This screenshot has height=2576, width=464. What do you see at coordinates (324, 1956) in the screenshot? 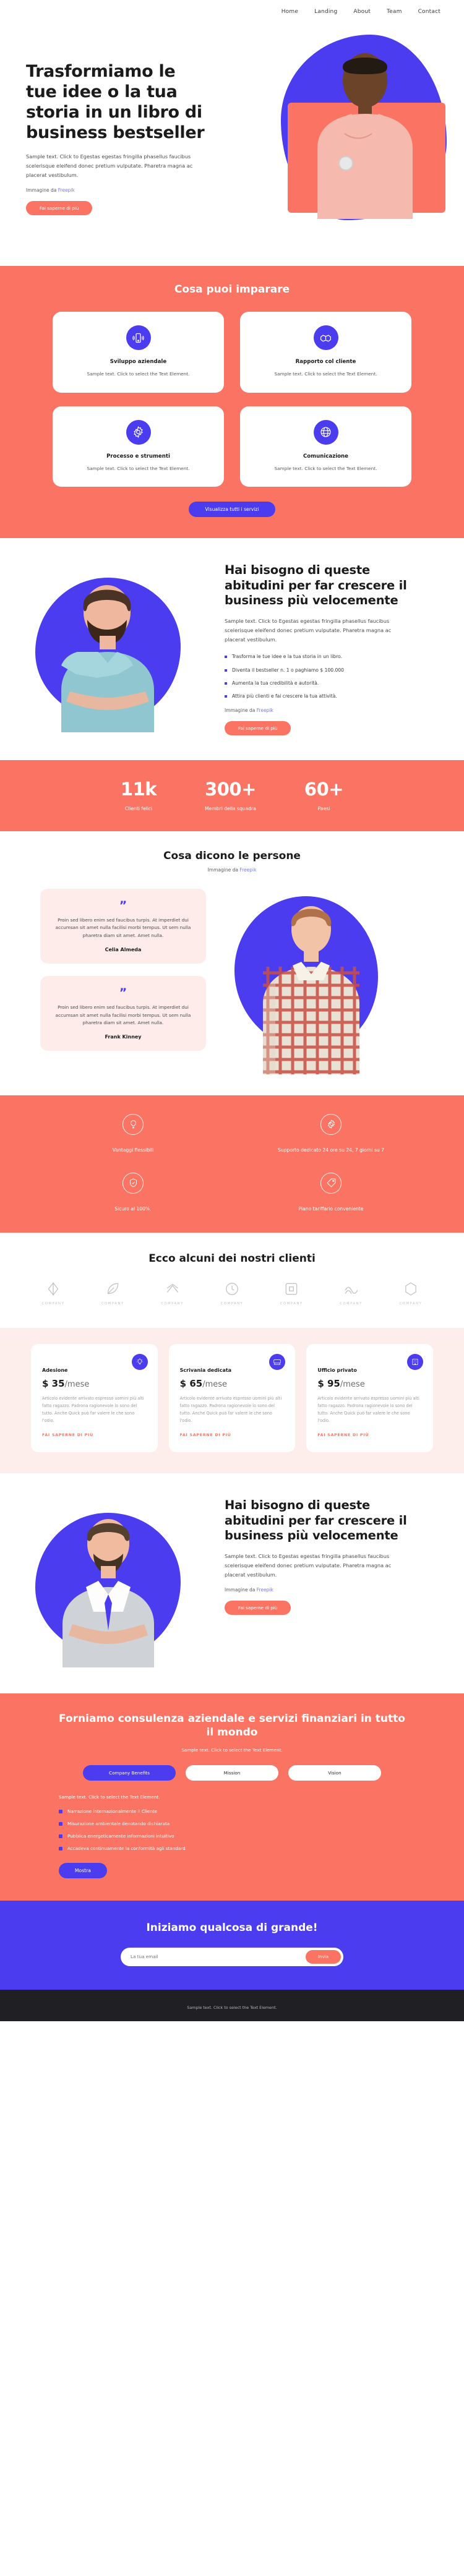
I see `submit-button: Invia` at bounding box center [324, 1956].